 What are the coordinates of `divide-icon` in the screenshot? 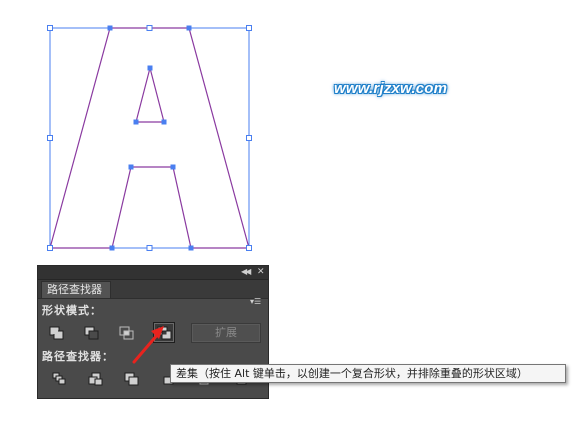 It's located at (59, 378).